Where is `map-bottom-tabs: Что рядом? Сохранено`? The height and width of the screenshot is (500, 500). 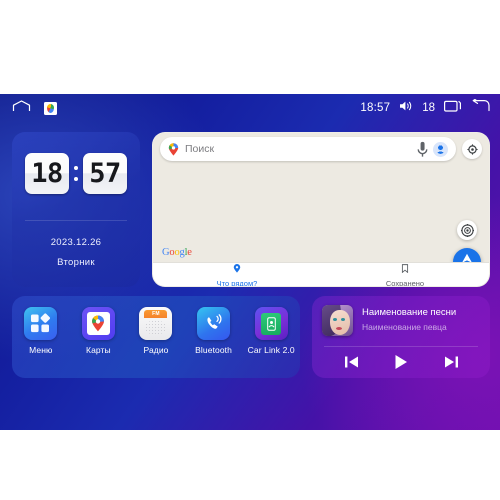 map-bottom-tabs: Что рядом? Сохранено is located at coordinates (321, 274).